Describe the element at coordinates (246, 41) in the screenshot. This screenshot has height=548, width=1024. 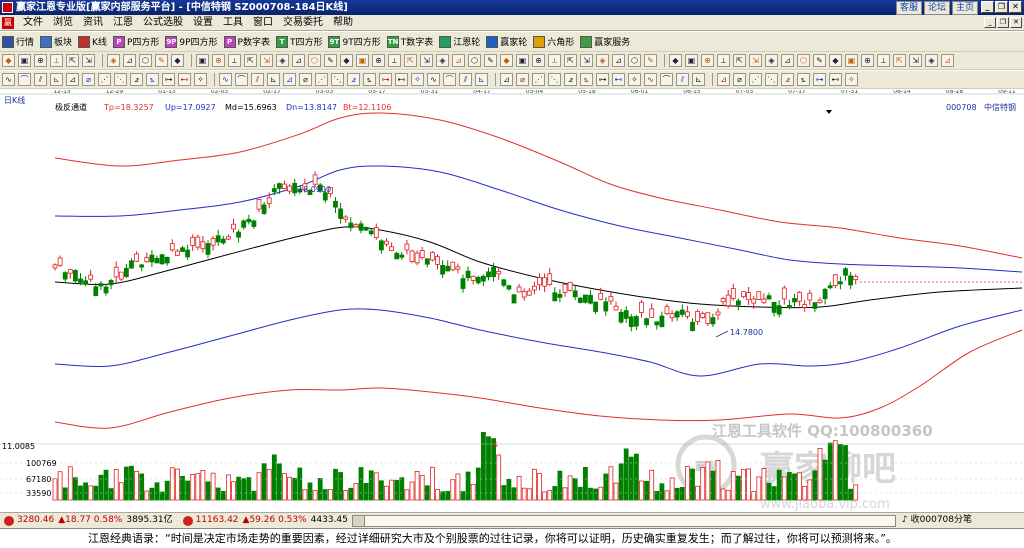
I see `toolbar-p-number-button: P P数字表` at that location.